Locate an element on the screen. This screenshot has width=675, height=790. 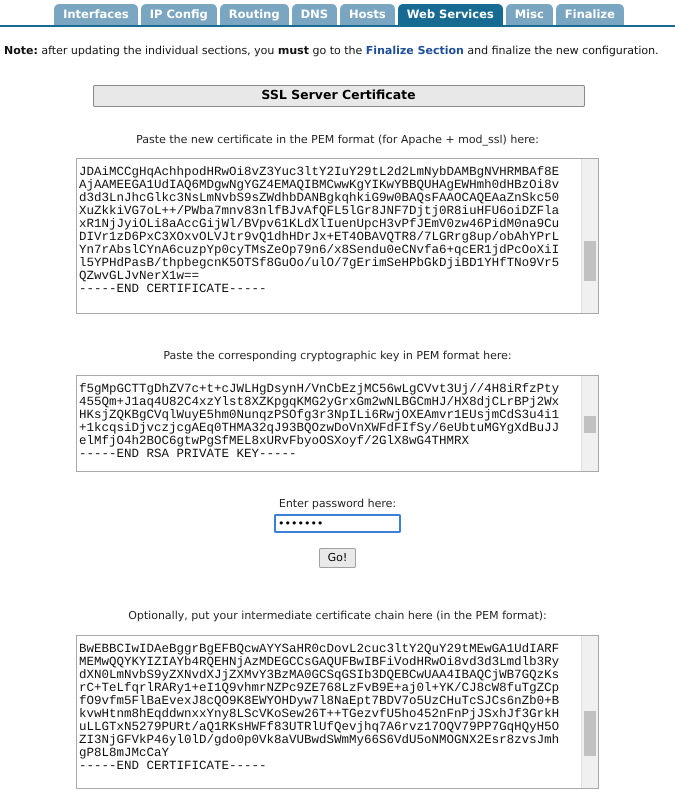
password-field: ••••••• is located at coordinates (337, 523).